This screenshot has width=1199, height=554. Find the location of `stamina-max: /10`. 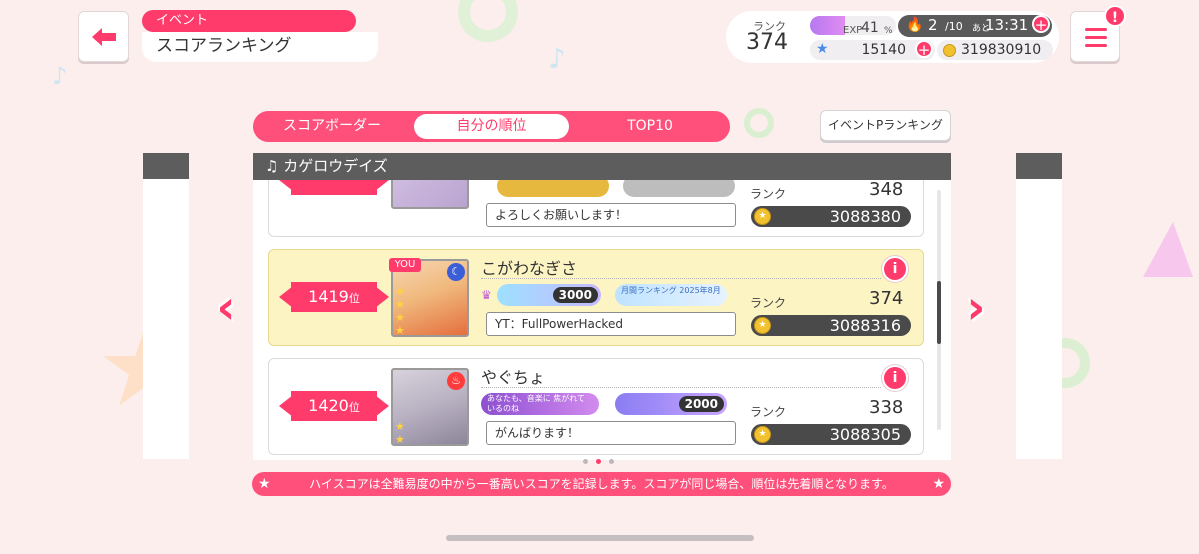

stamina-max: /10 is located at coordinates (954, 26).